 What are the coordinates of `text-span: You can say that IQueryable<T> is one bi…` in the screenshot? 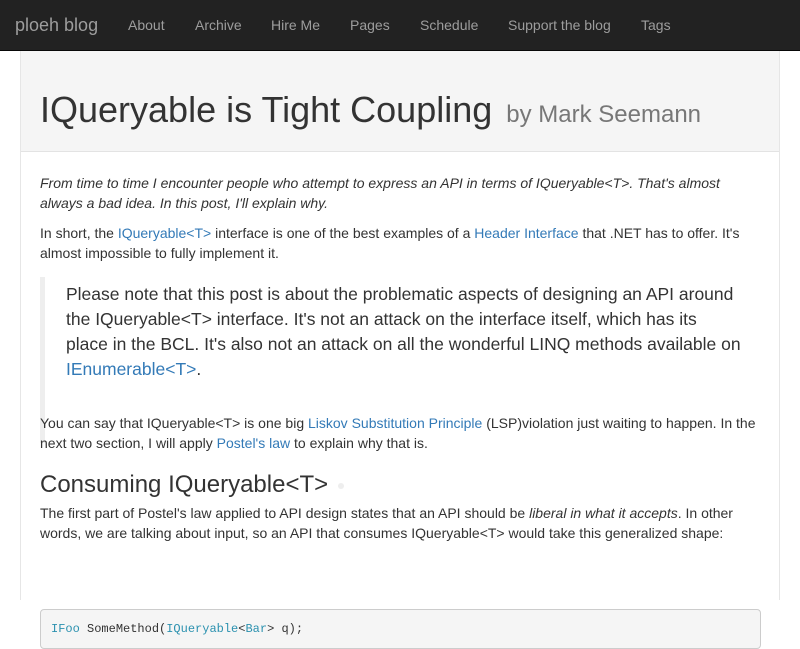 It's located at (174, 423).